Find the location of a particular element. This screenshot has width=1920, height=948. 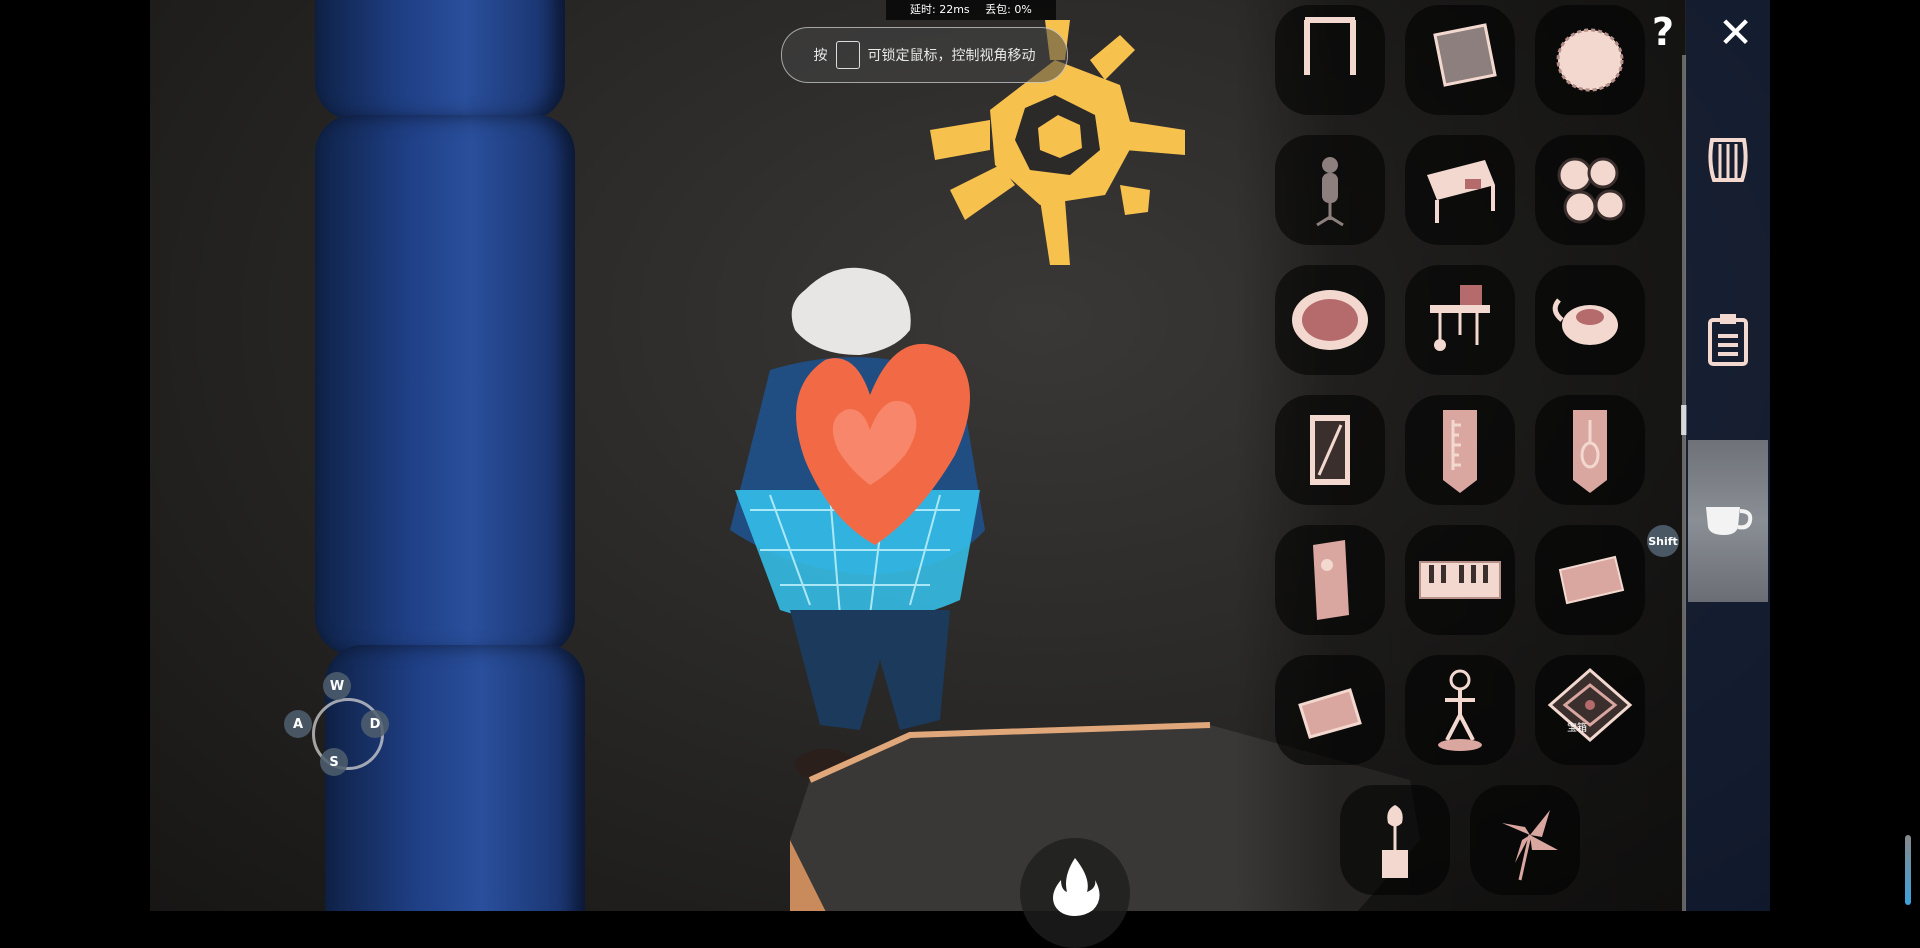

item-shell-pile-icon is located at coordinates (1590, 190).